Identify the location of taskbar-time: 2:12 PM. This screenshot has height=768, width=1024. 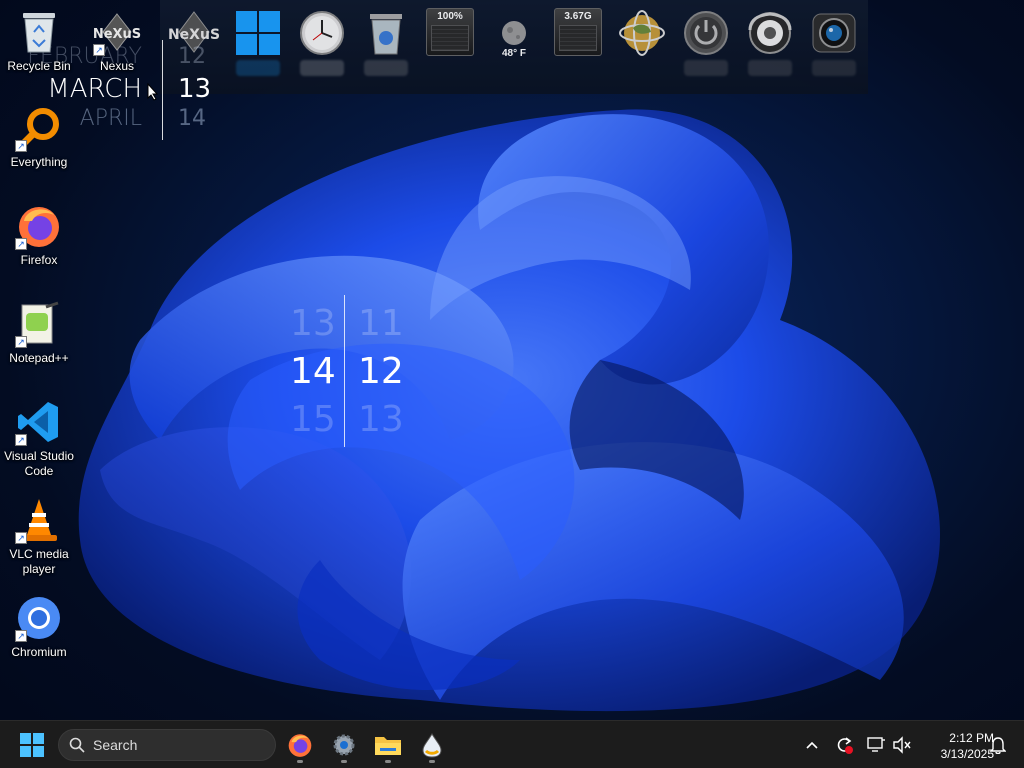
(971, 738).